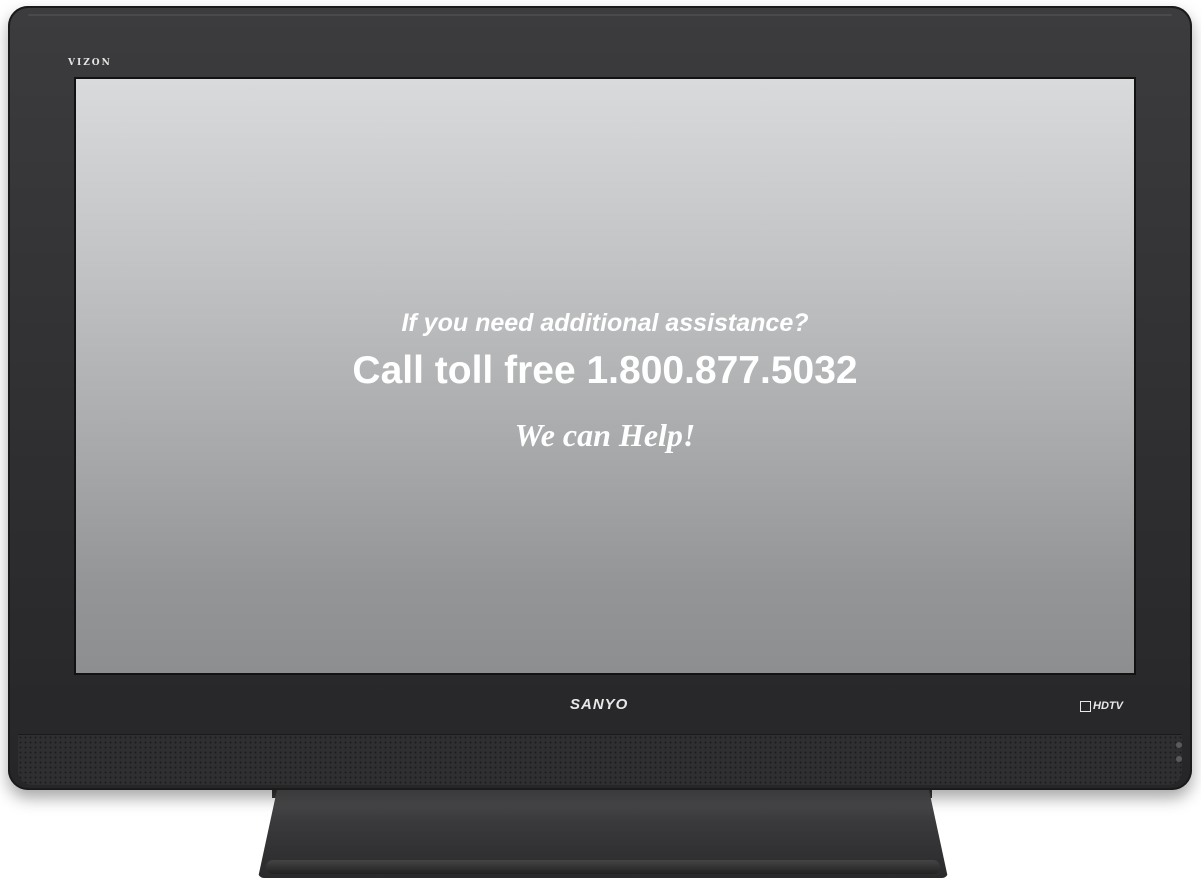 This screenshot has width=1201, height=882. Describe the element at coordinates (1179, 759) in the screenshot. I see `sensor-indicator-icon` at that location.